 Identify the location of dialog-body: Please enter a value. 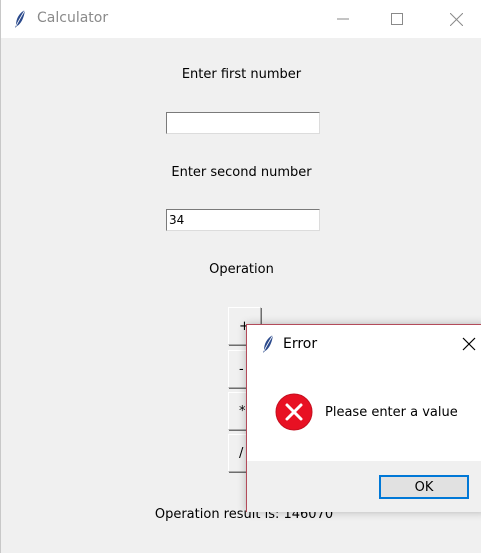
(364, 412).